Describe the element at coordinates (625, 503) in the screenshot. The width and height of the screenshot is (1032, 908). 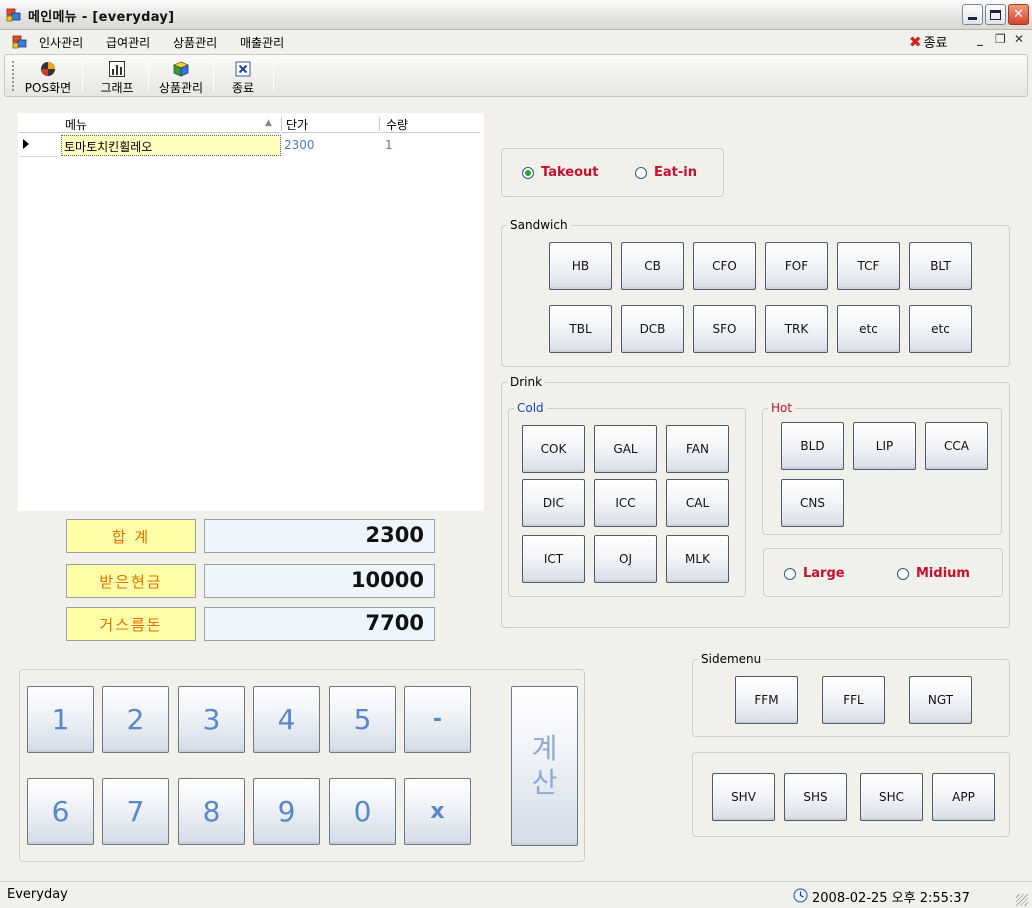
I see `drink-icc-button: ICC` at that location.